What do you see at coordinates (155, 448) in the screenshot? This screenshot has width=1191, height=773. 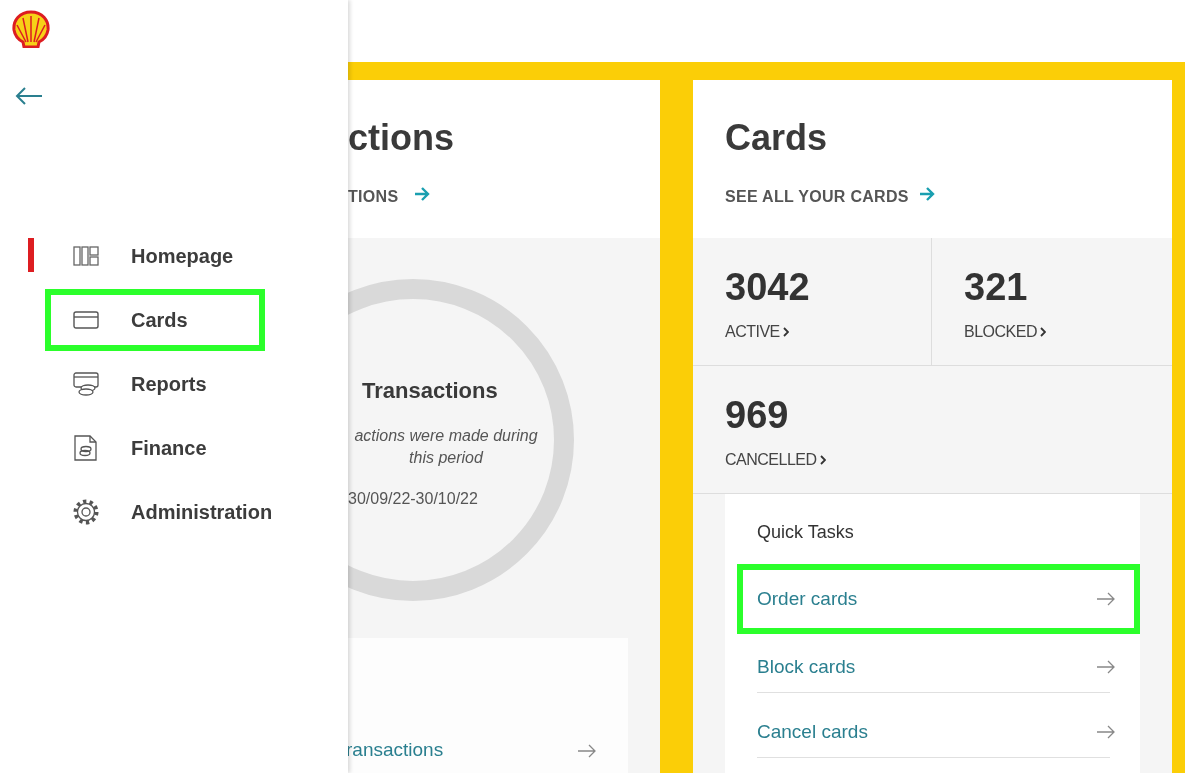 I see `nav-item: Finance` at bounding box center [155, 448].